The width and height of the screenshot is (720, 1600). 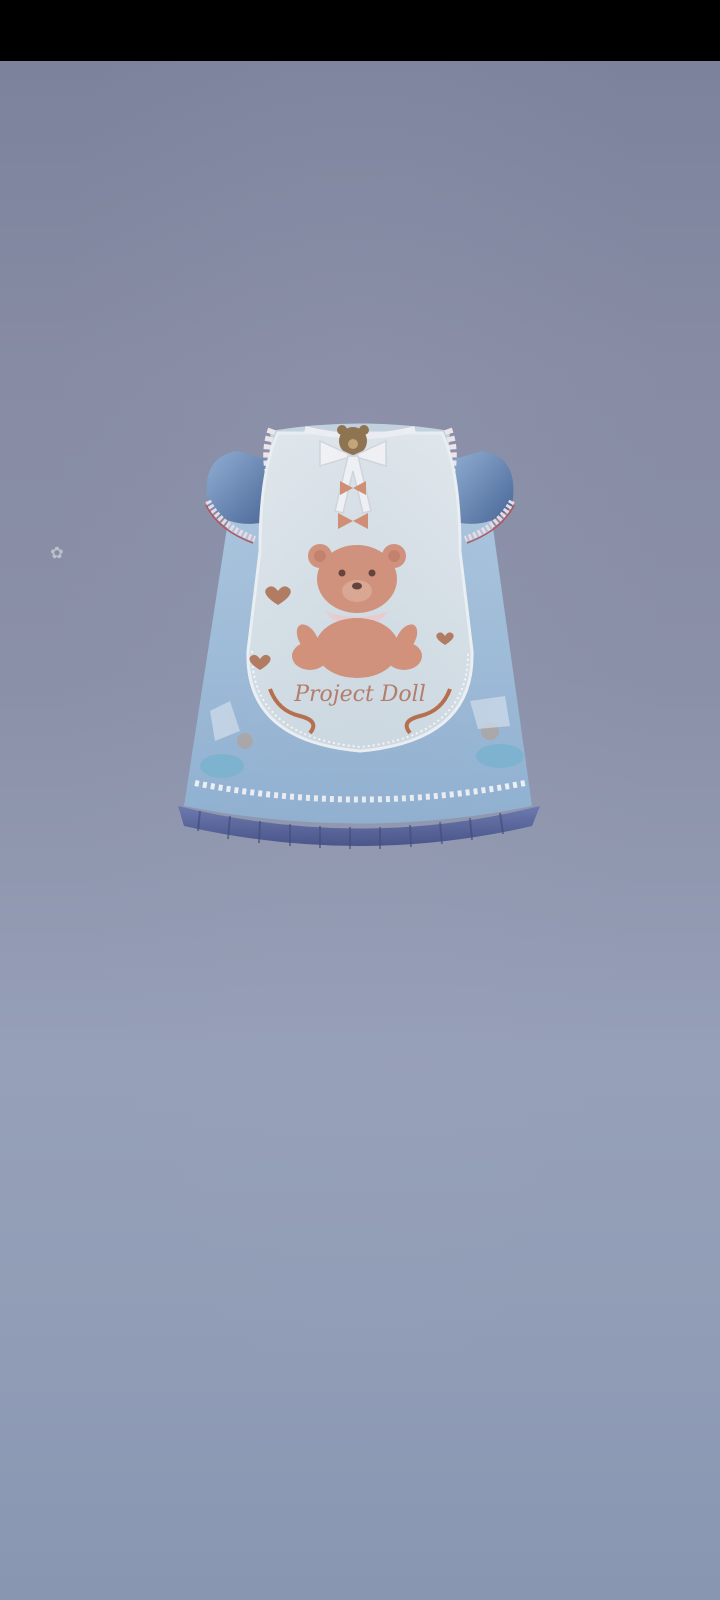 What do you see at coordinates (359, 694) in the screenshot?
I see `print-text: Project Doll` at bounding box center [359, 694].